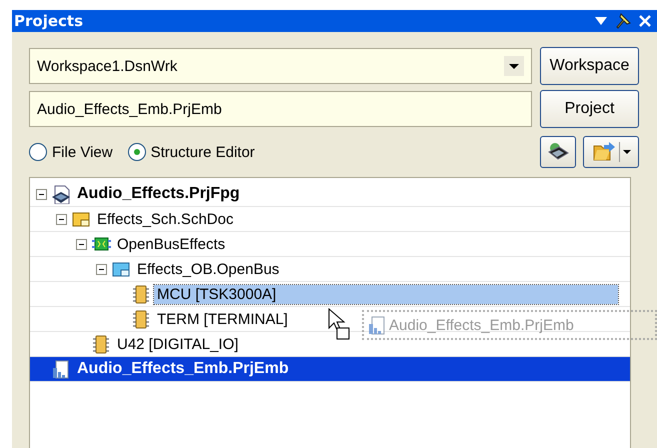 The image size is (657, 448). What do you see at coordinates (191, 152) in the screenshot?
I see `radio-option: Structure Editor` at bounding box center [191, 152].